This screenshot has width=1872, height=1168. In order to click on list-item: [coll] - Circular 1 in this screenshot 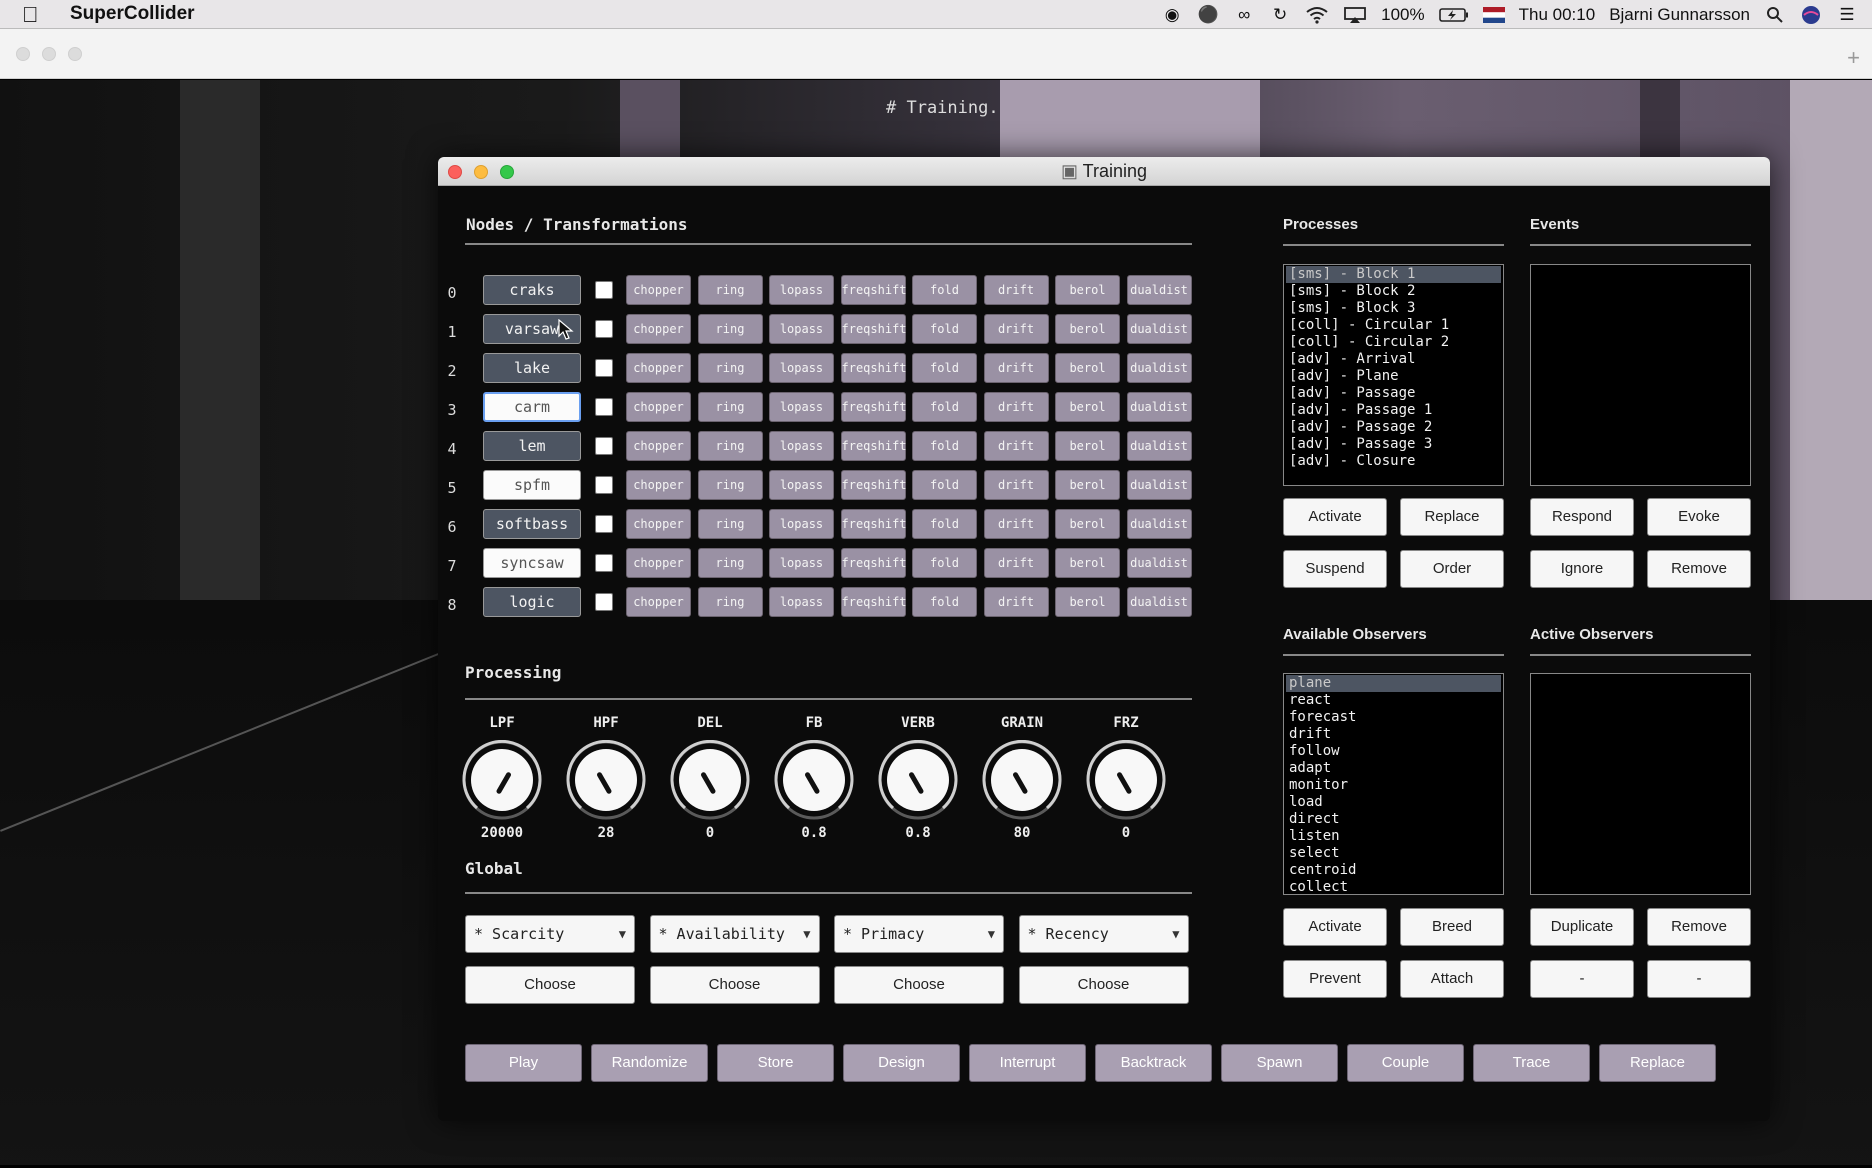, I will do `click(1393, 325)`.